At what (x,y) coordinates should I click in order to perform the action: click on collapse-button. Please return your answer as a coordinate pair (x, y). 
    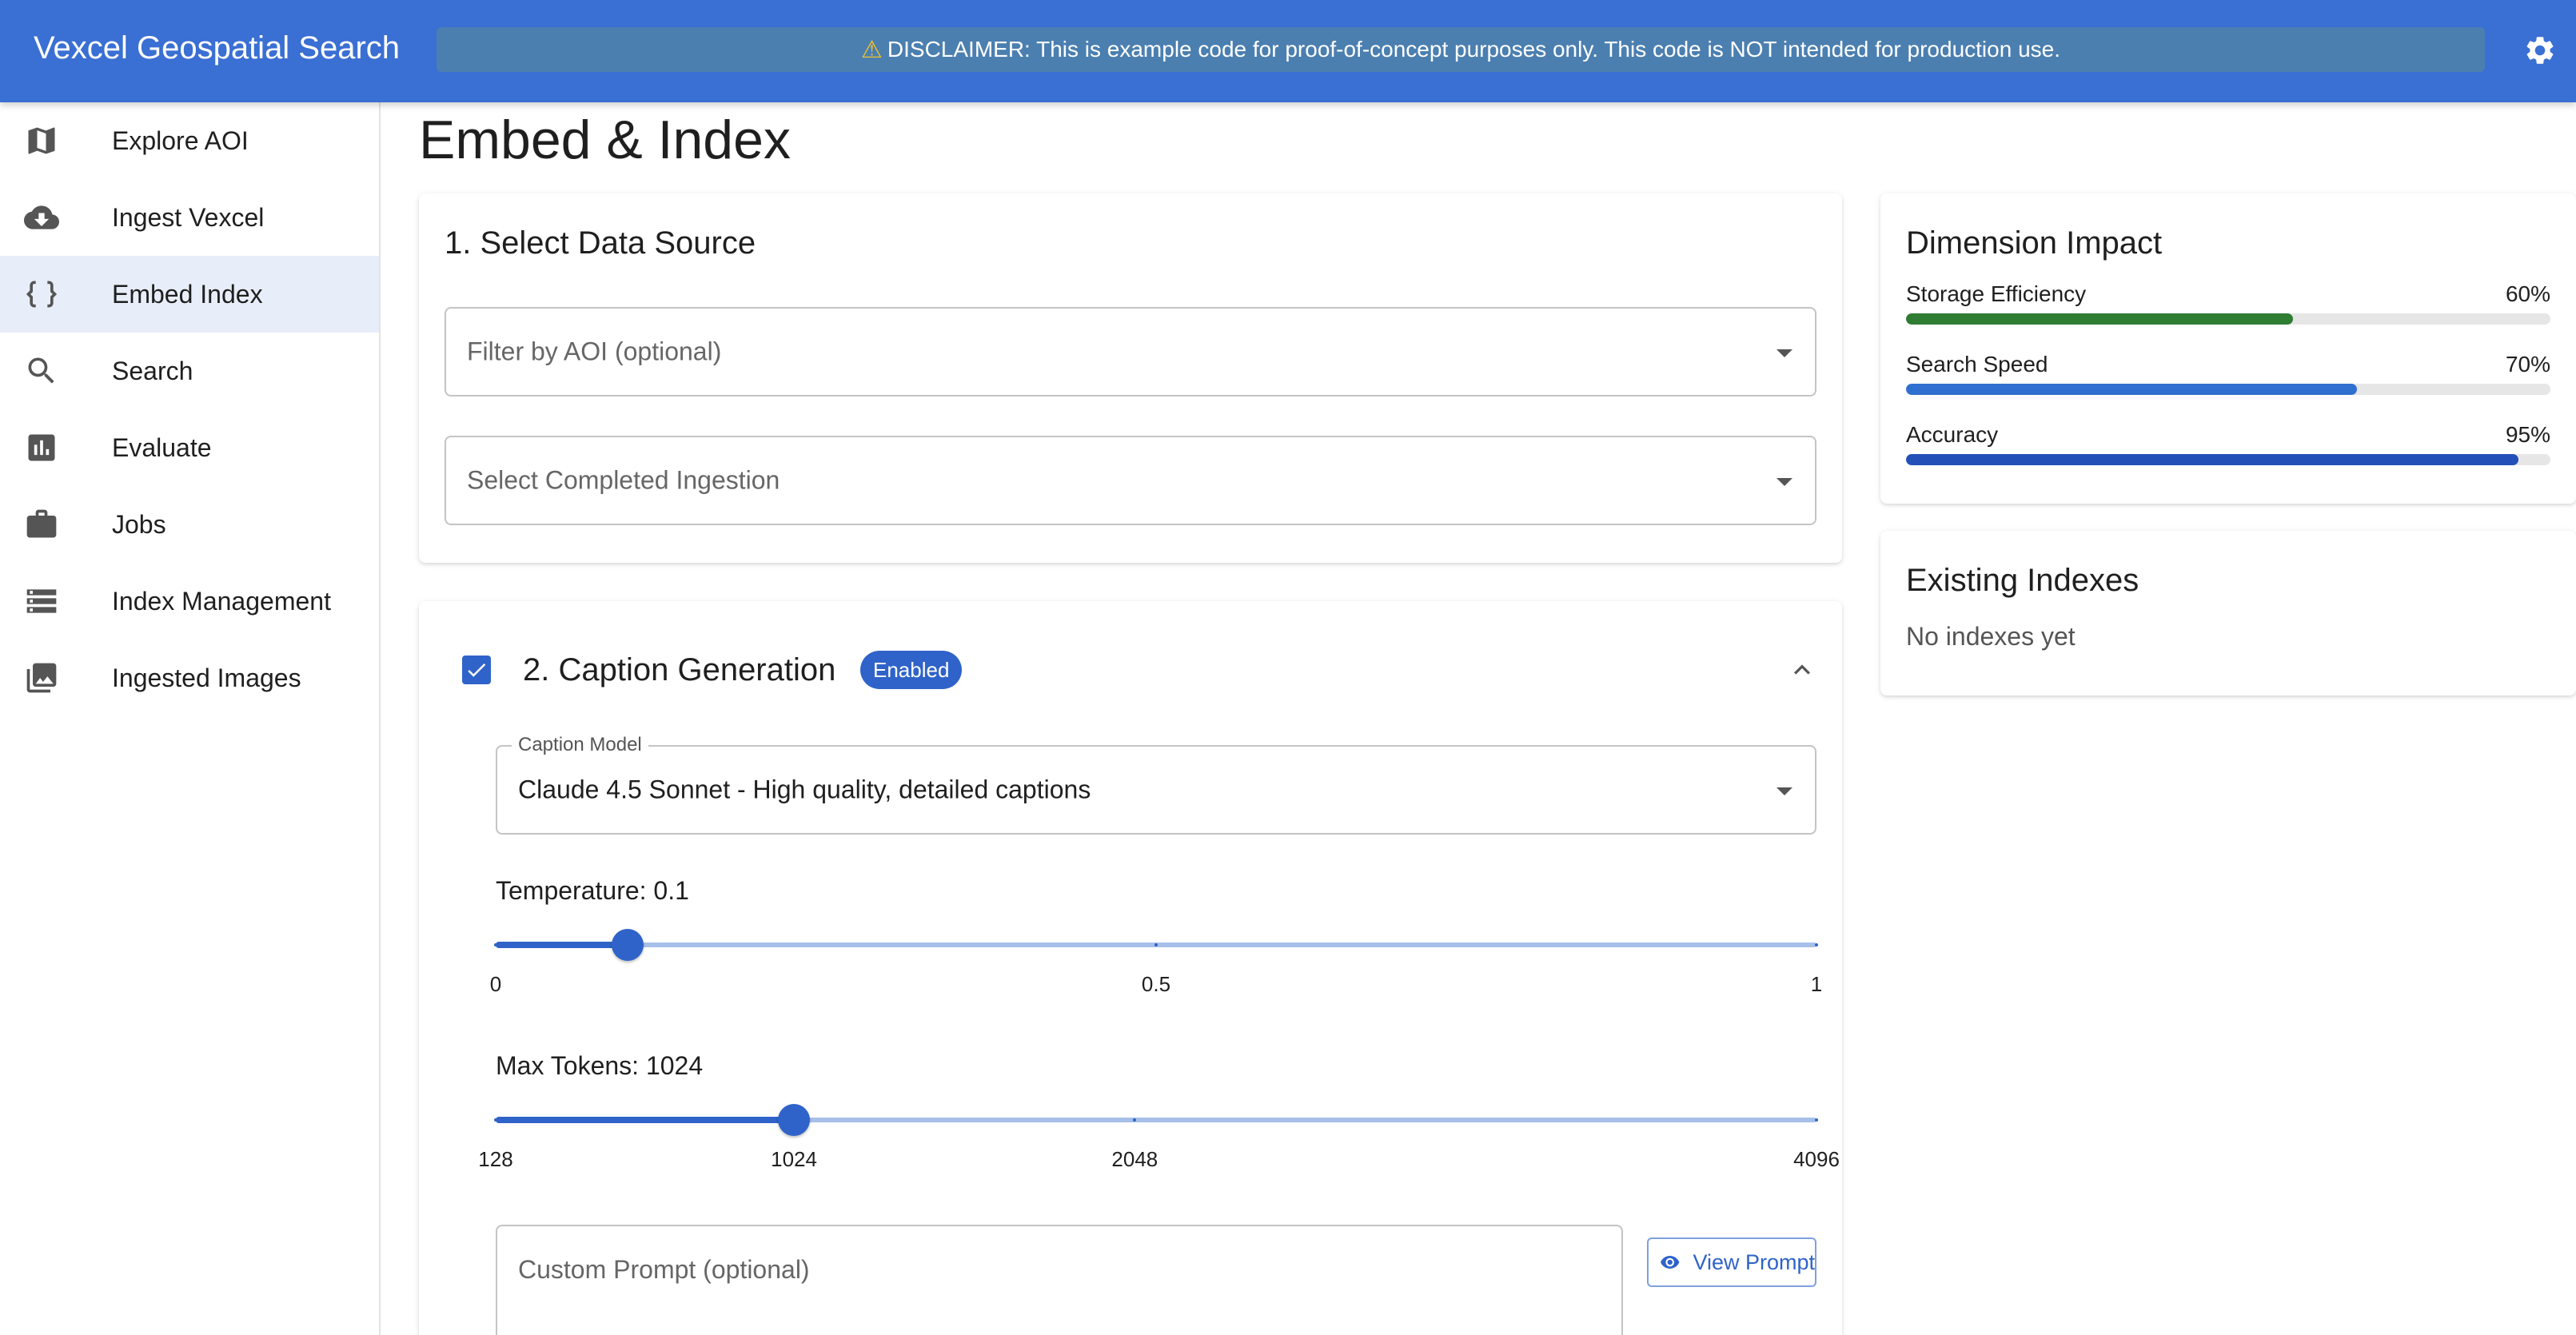
    Looking at the image, I should click on (1802, 669).